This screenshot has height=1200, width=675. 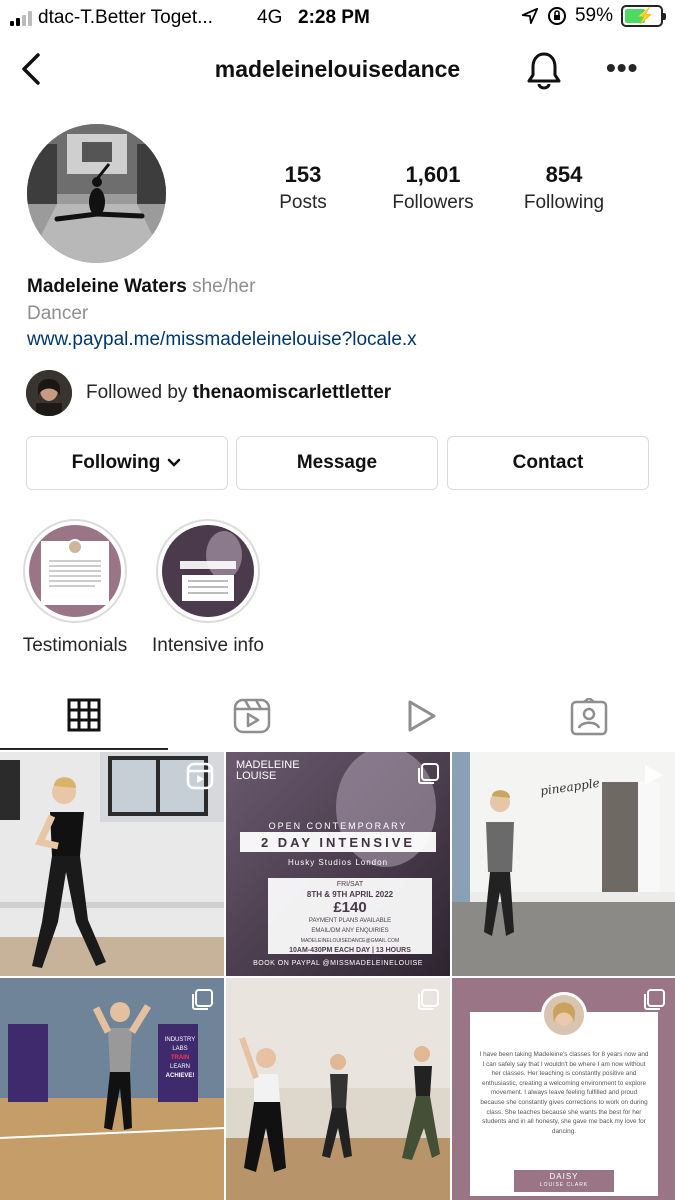 What do you see at coordinates (303, 174) in the screenshot?
I see `posts-count: 153` at bounding box center [303, 174].